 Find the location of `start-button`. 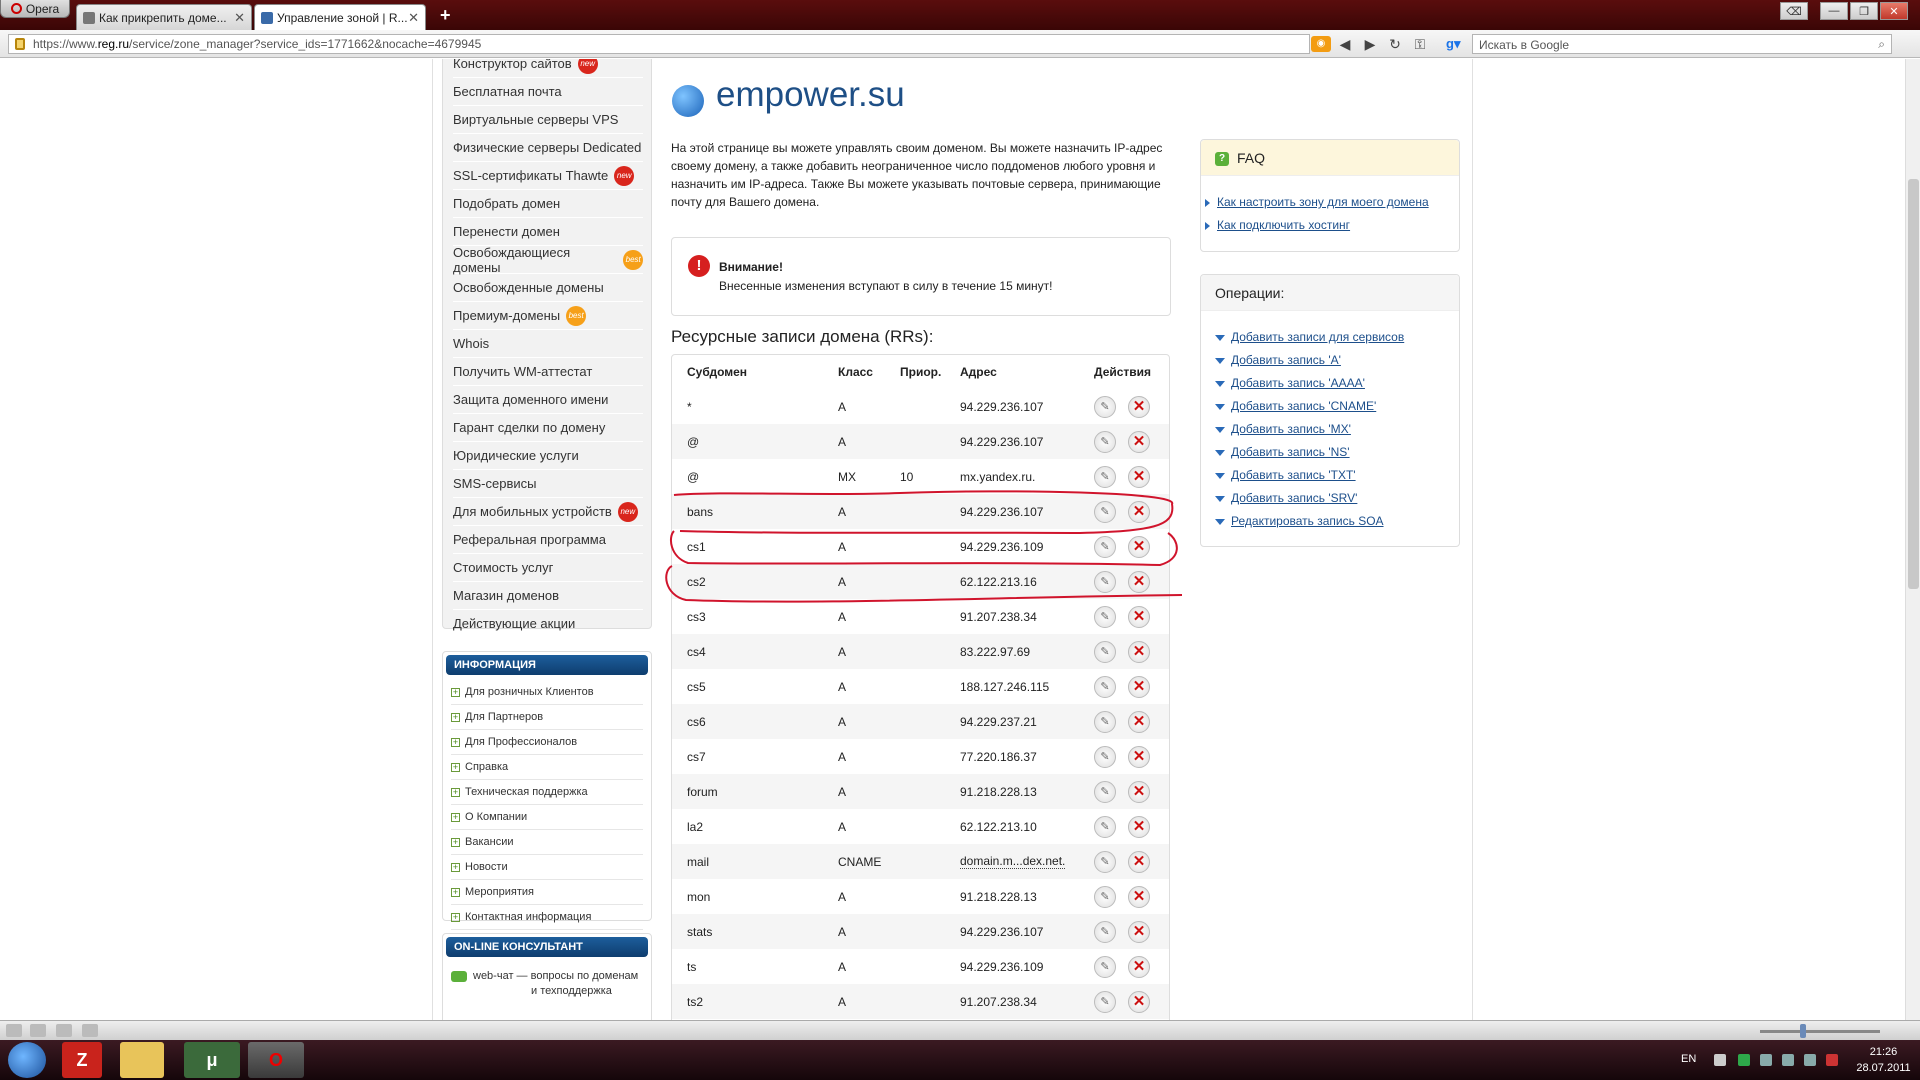

start-button is located at coordinates (27, 1060).